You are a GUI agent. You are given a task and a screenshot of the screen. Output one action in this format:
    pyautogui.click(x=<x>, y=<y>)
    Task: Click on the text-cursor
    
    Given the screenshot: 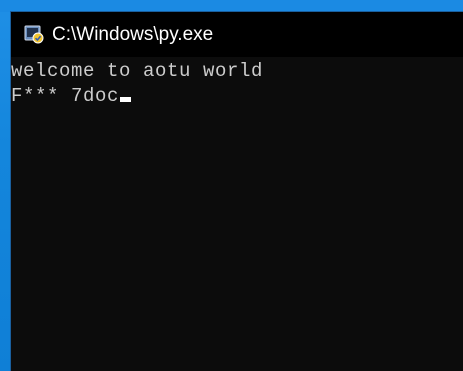 What is the action you would take?
    pyautogui.click(x=126, y=99)
    